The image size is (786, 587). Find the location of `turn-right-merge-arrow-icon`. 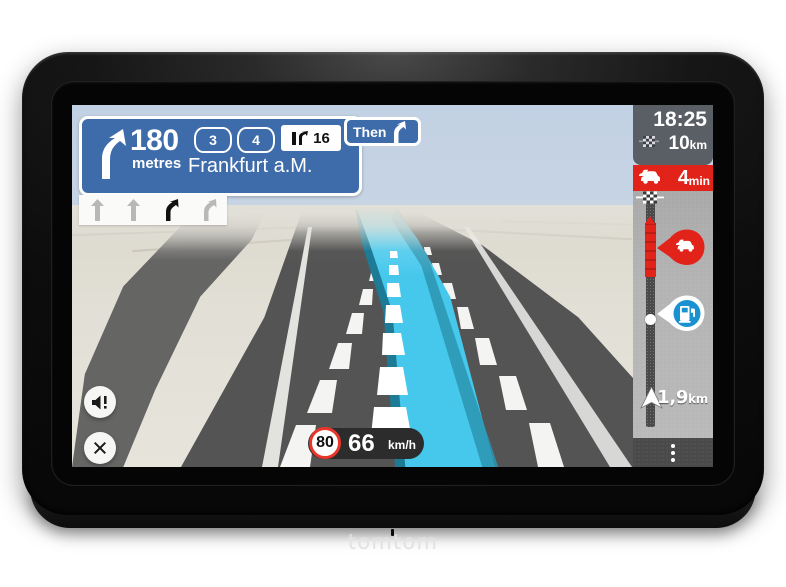

turn-right-merge-arrow-icon is located at coordinates (114, 154).